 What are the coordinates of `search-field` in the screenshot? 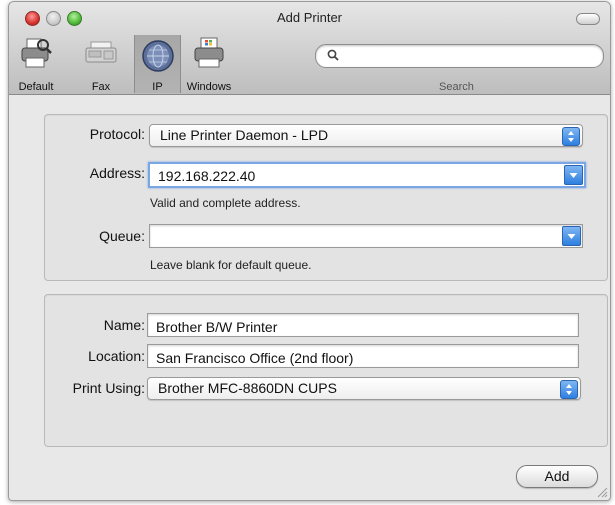 It's located at (459, 56).